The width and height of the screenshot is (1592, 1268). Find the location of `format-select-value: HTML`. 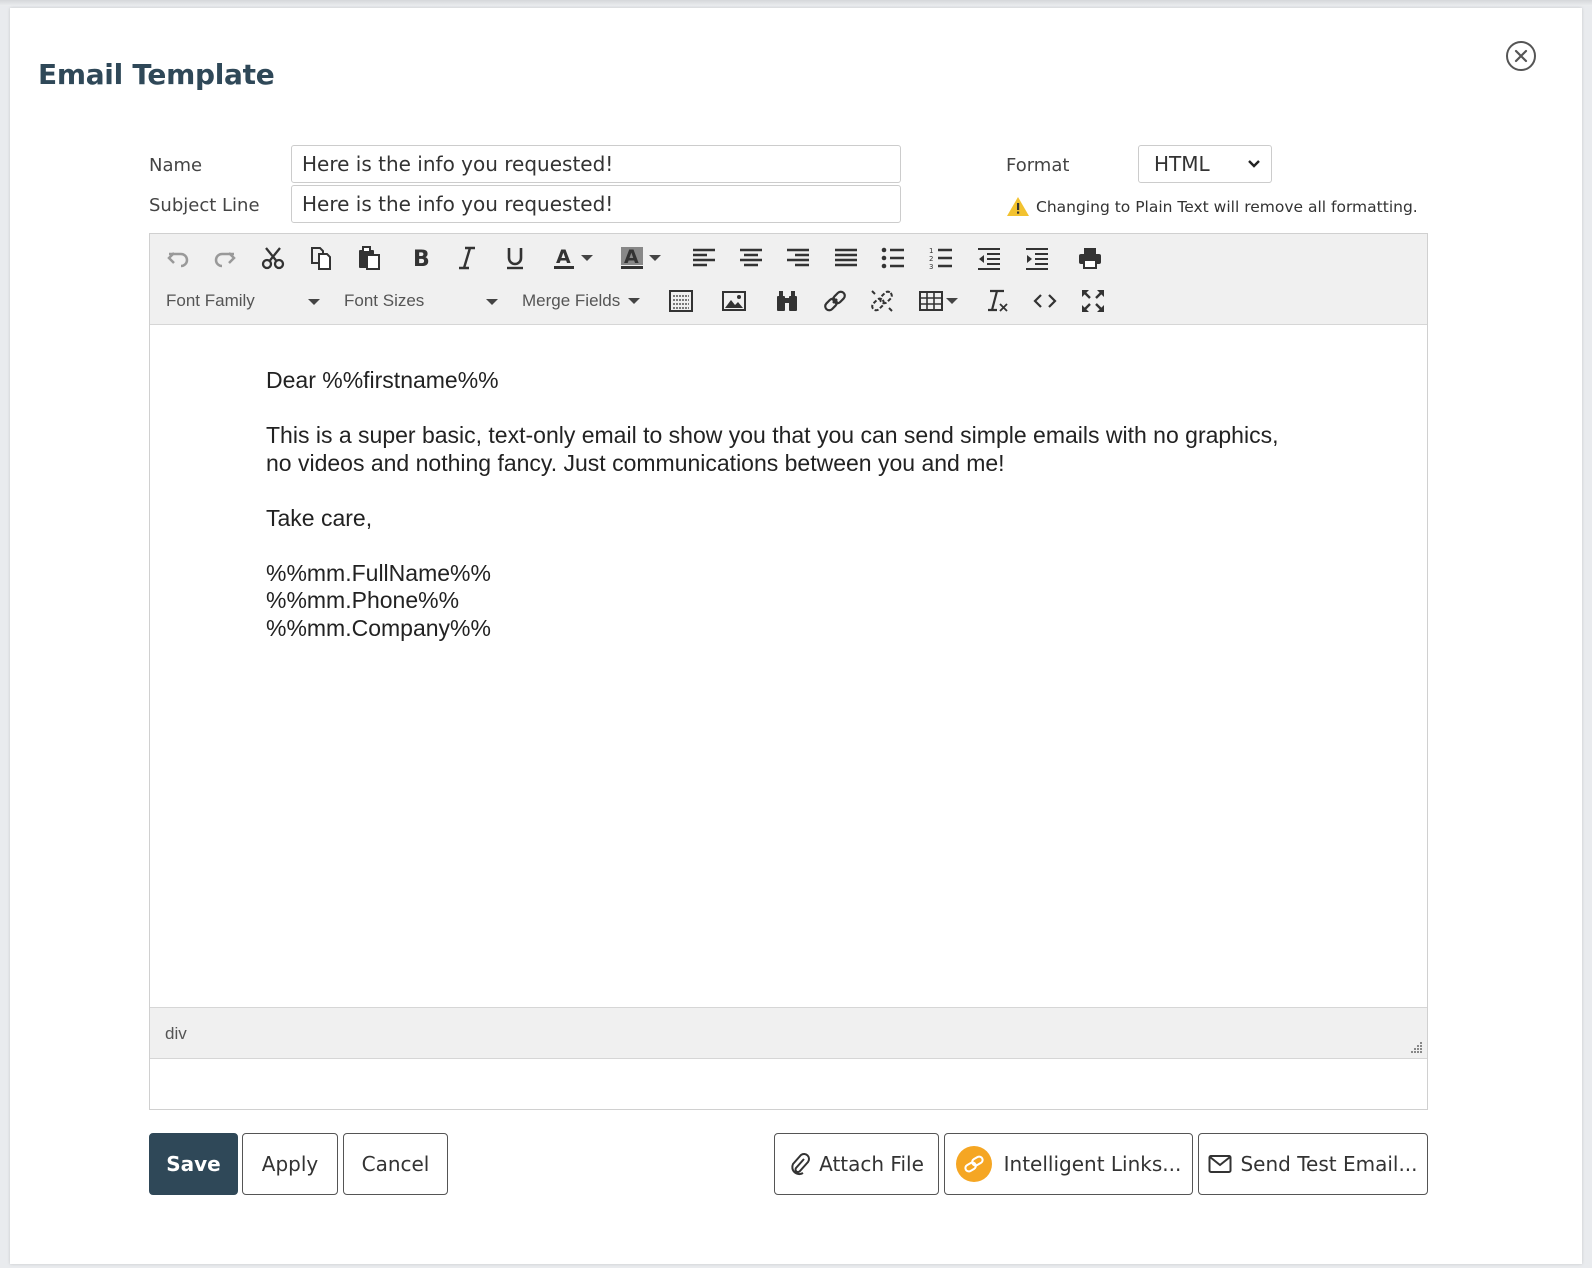

format-select-value: HTML is located at coordinates (1182, 164).